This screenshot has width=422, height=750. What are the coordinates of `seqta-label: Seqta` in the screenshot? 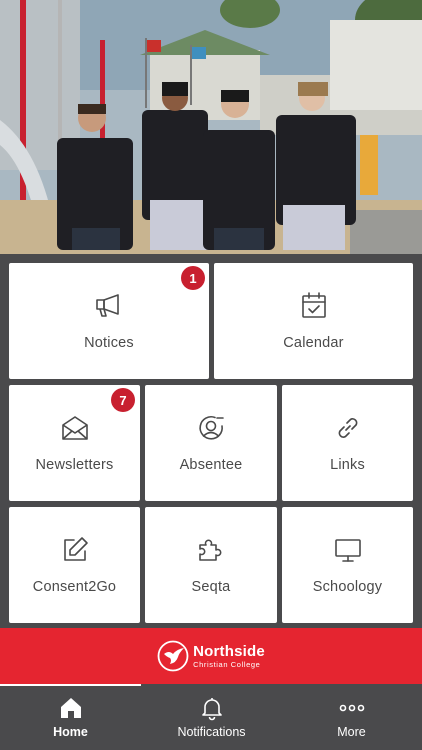 It's located at (211, 587).